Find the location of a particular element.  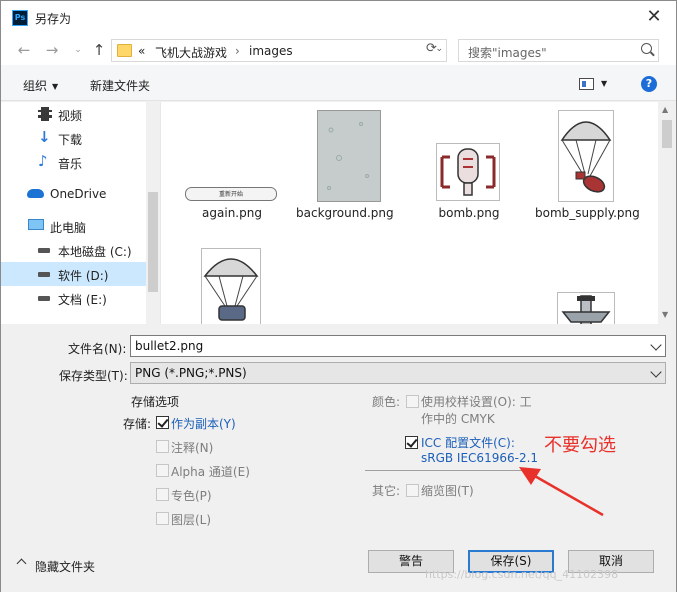

window-title: 另存为 is located at coordinates (53, 19).